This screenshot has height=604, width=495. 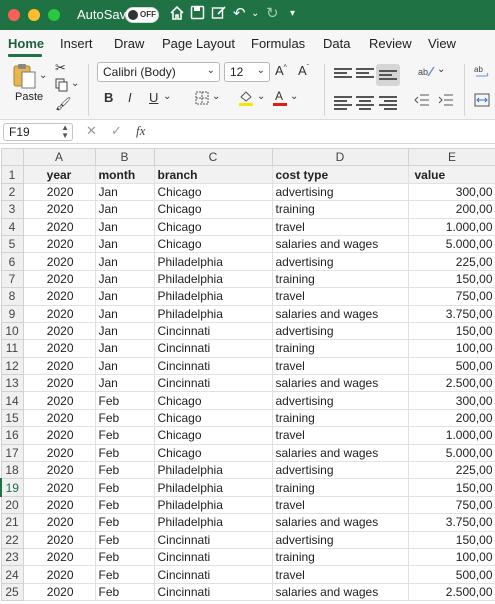 I want to click on row-header: 17, so click(x=12, y=453).